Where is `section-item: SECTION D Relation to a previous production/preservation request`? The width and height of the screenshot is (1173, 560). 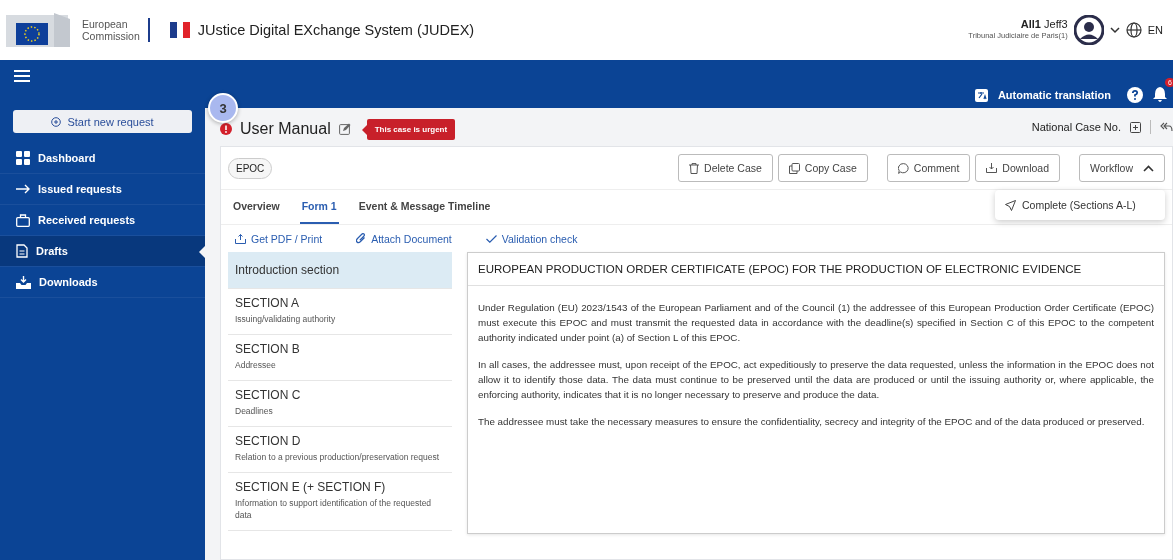
section-item: SECTION D Relation to a previous production/preservation request is located at coordinates (340, 450).